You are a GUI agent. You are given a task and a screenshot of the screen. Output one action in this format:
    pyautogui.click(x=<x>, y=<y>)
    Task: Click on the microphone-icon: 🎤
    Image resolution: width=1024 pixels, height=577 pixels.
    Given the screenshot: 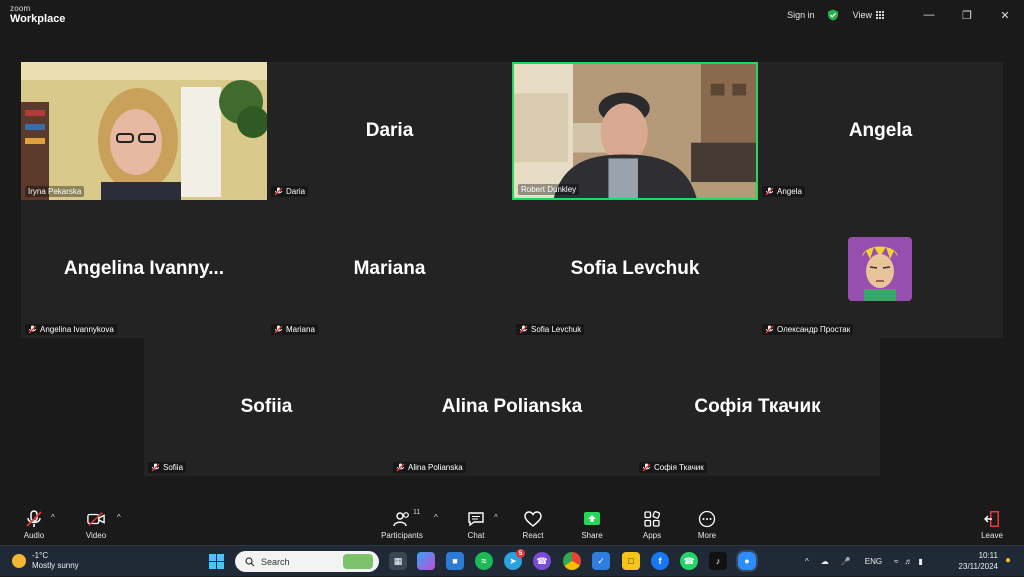 What is the action you would take?
    pyautogui.click(x=846, y=561)
    